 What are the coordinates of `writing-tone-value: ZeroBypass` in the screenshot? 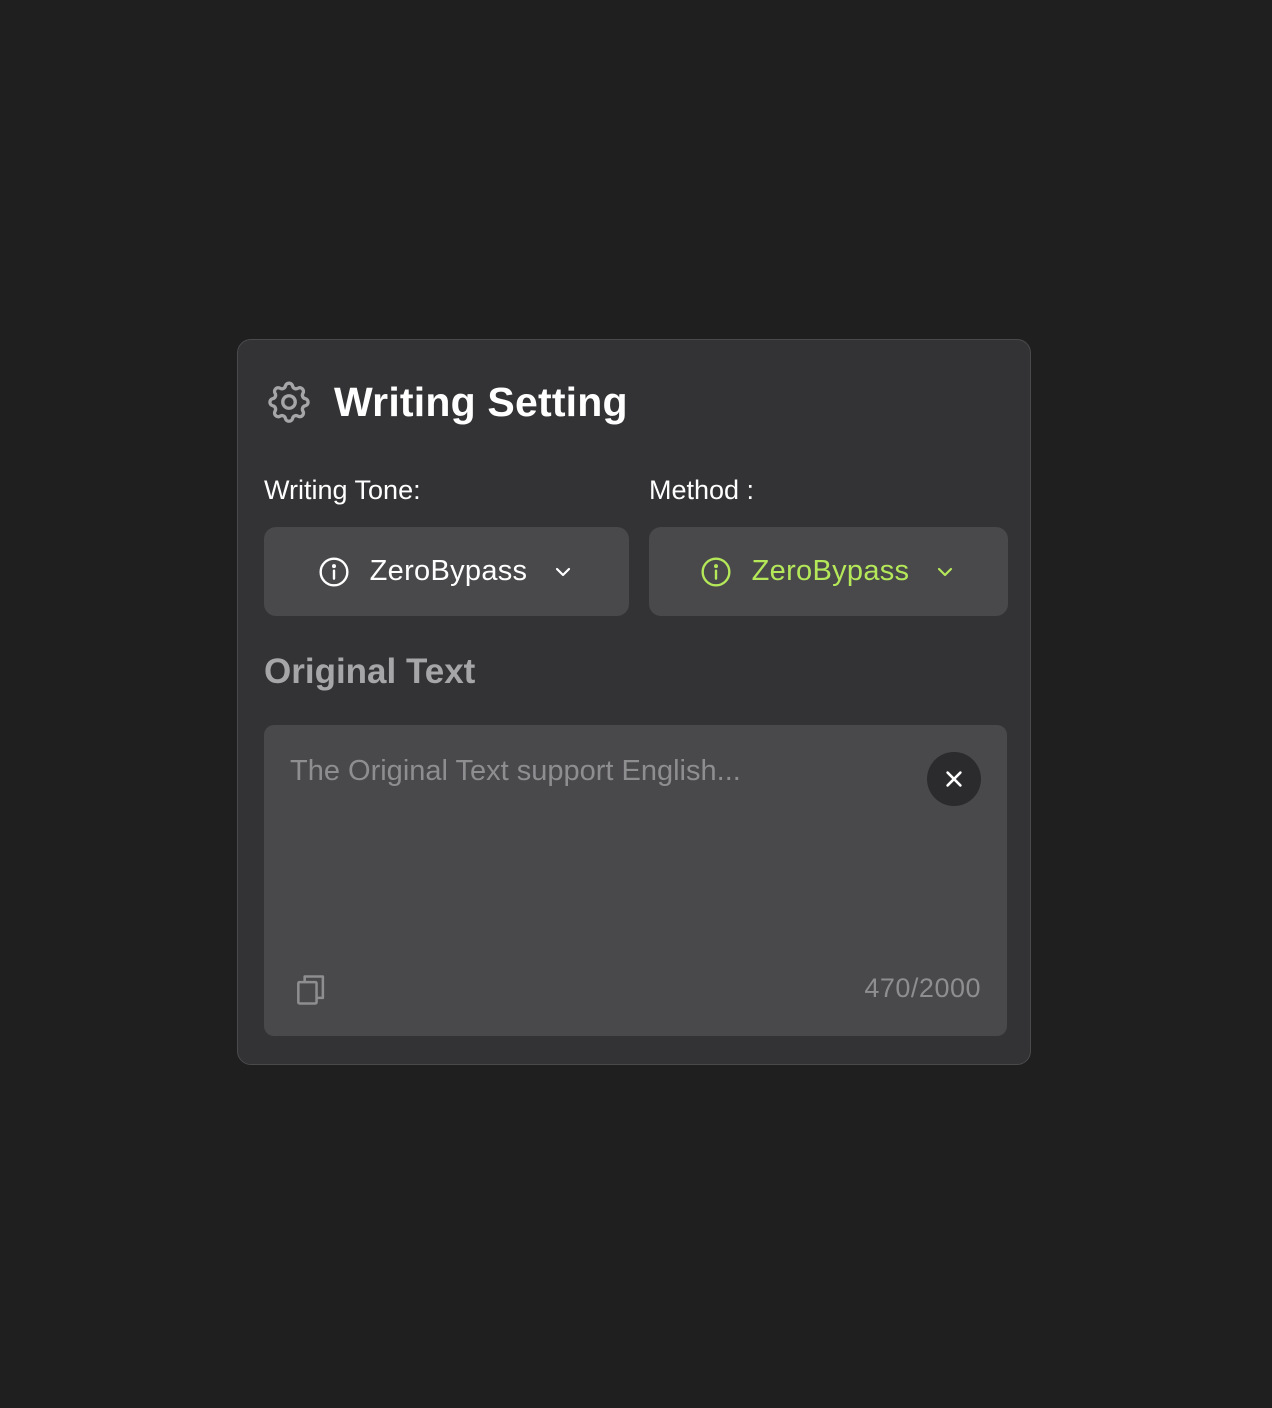 It's located at (448, 571).